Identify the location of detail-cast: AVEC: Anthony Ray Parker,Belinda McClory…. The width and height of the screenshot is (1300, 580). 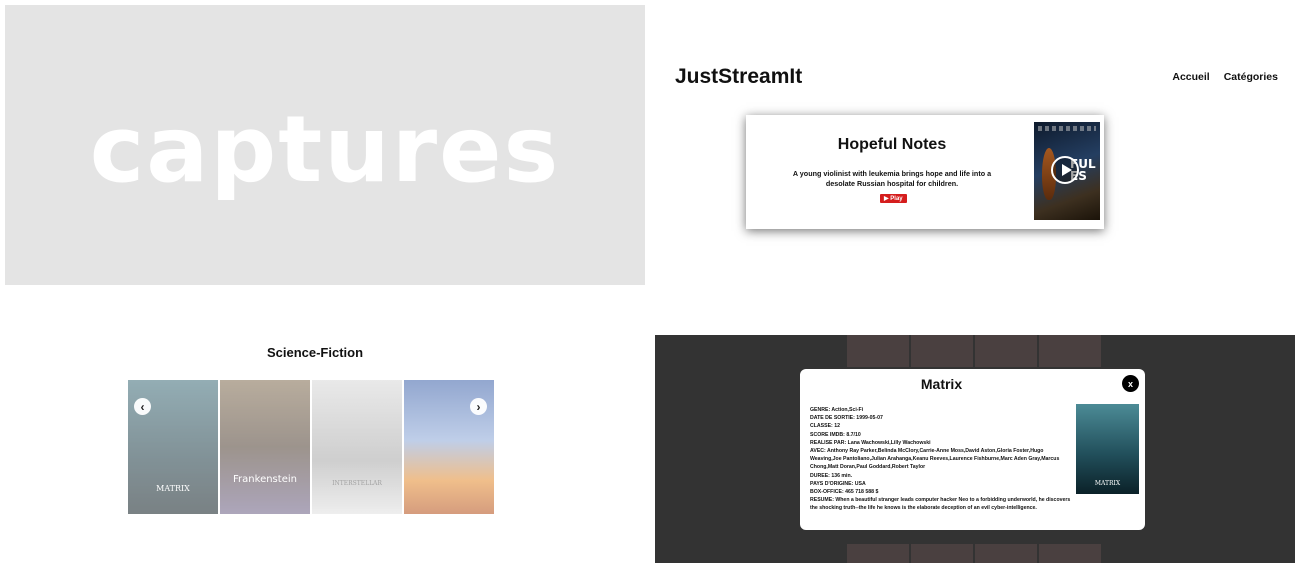
(935, 459).